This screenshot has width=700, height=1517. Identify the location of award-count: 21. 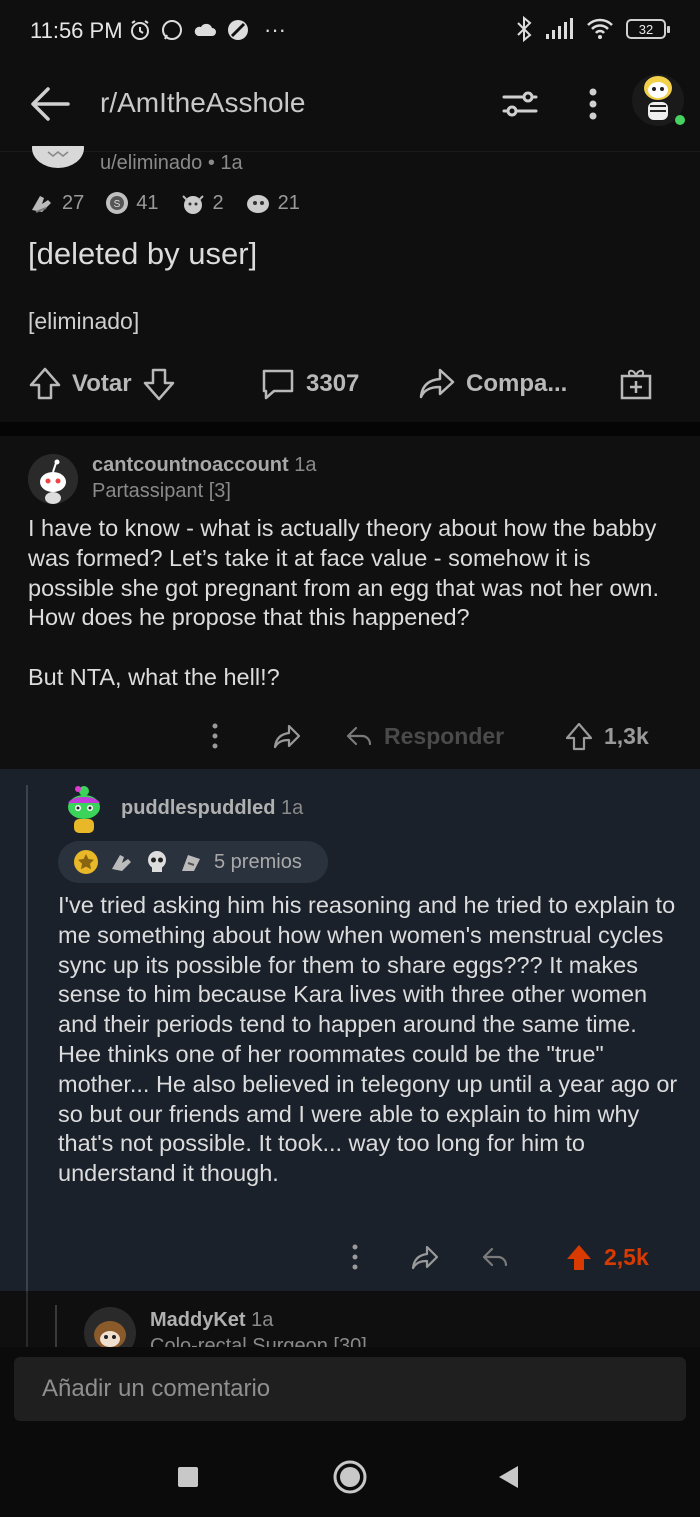
(288, 202).